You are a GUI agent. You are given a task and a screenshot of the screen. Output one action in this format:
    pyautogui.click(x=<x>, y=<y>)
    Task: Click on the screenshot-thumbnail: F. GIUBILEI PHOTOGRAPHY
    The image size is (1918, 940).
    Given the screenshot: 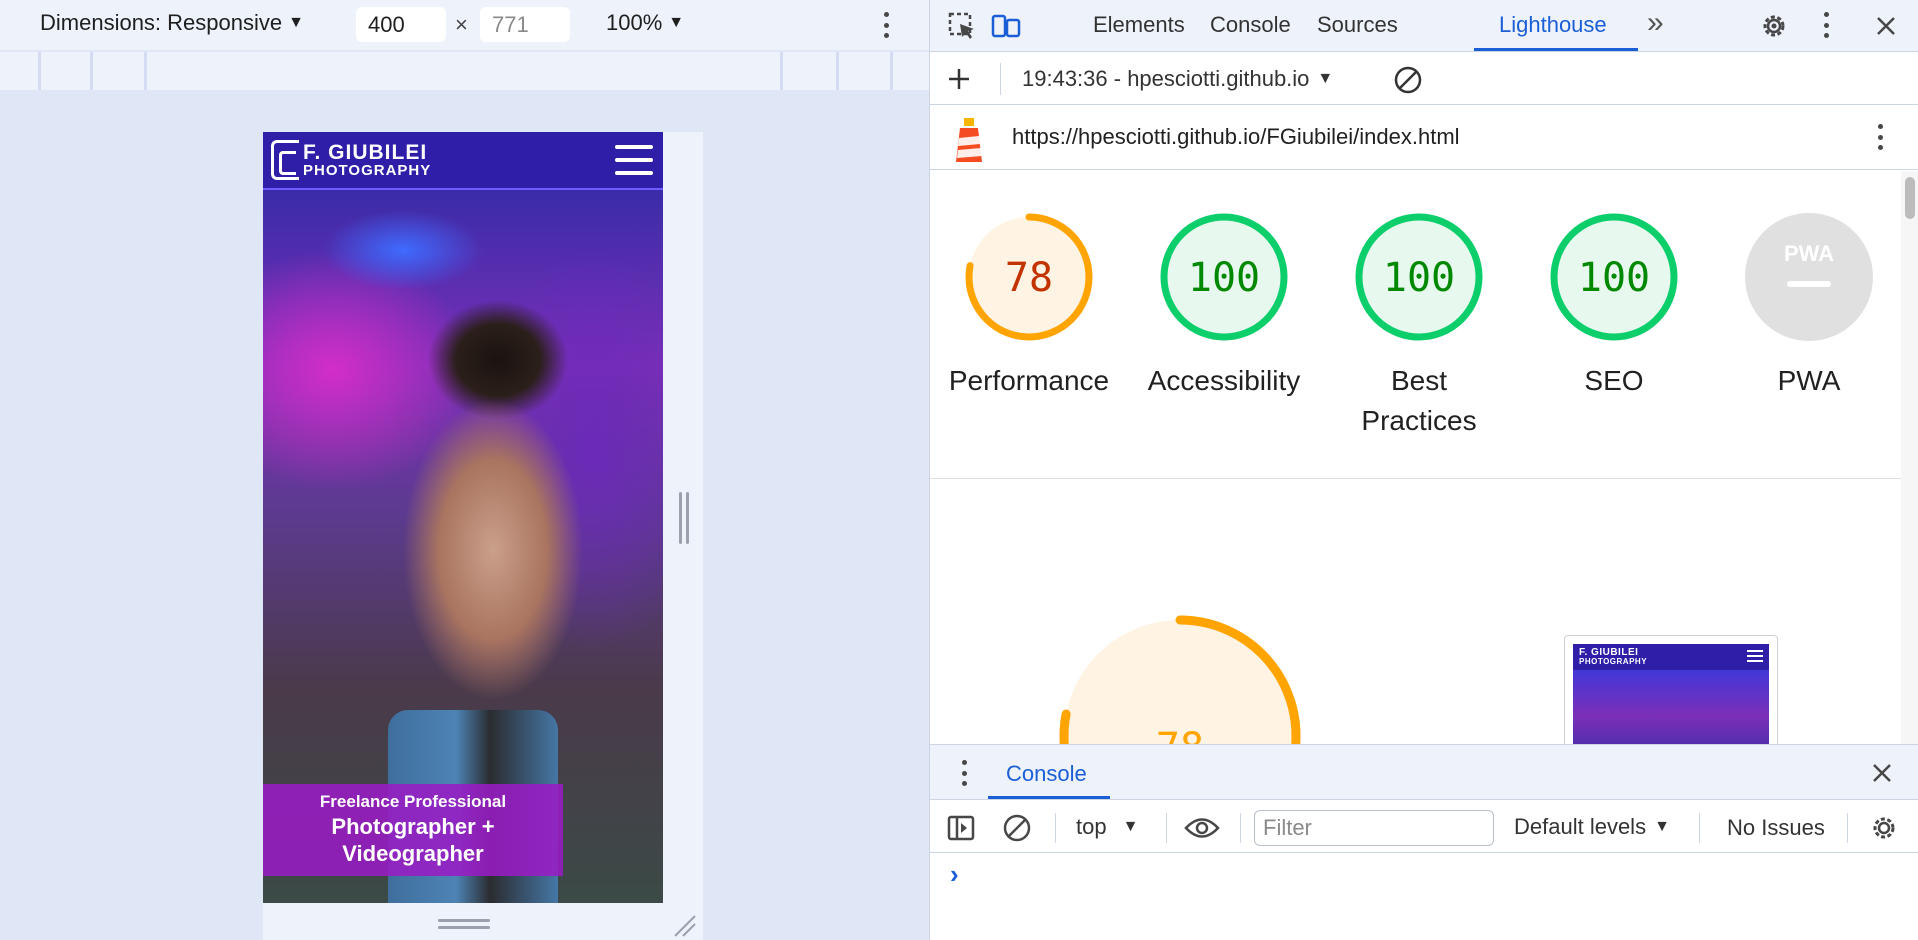 What is the action you would take?
    pyautogui.click(x=1671, y=689)
    